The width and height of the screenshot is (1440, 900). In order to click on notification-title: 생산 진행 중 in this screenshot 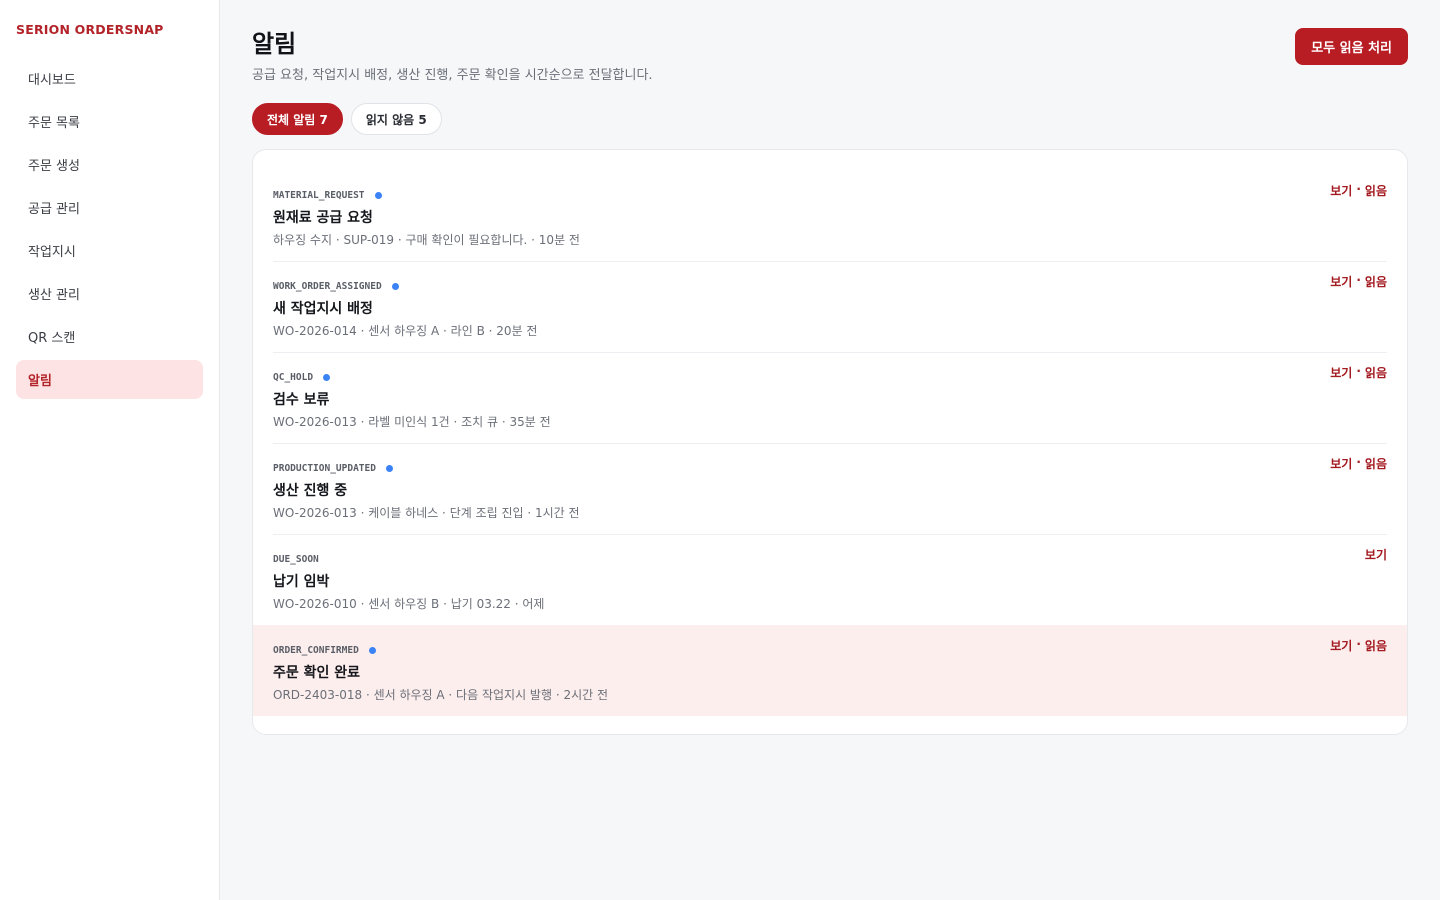, I will do `click(310, 491)`.